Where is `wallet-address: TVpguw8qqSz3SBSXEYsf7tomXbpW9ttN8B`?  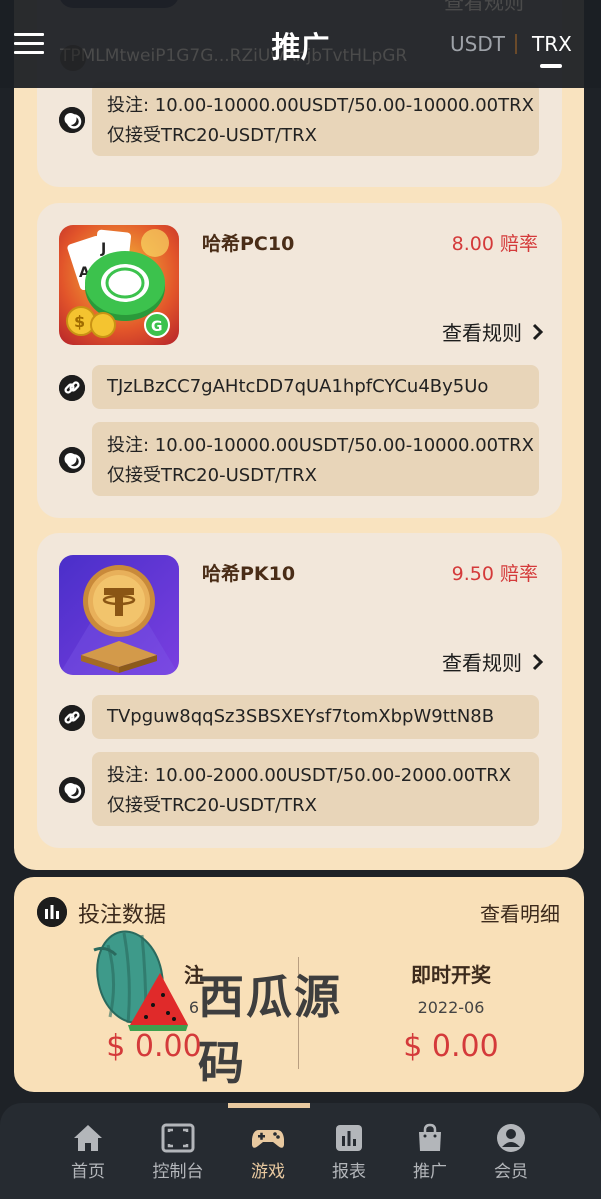
wallet-address: TVpguw8qqSz3SBSXEYsf7tomXbpW9ttN8B is located at coordinates (315, 717).